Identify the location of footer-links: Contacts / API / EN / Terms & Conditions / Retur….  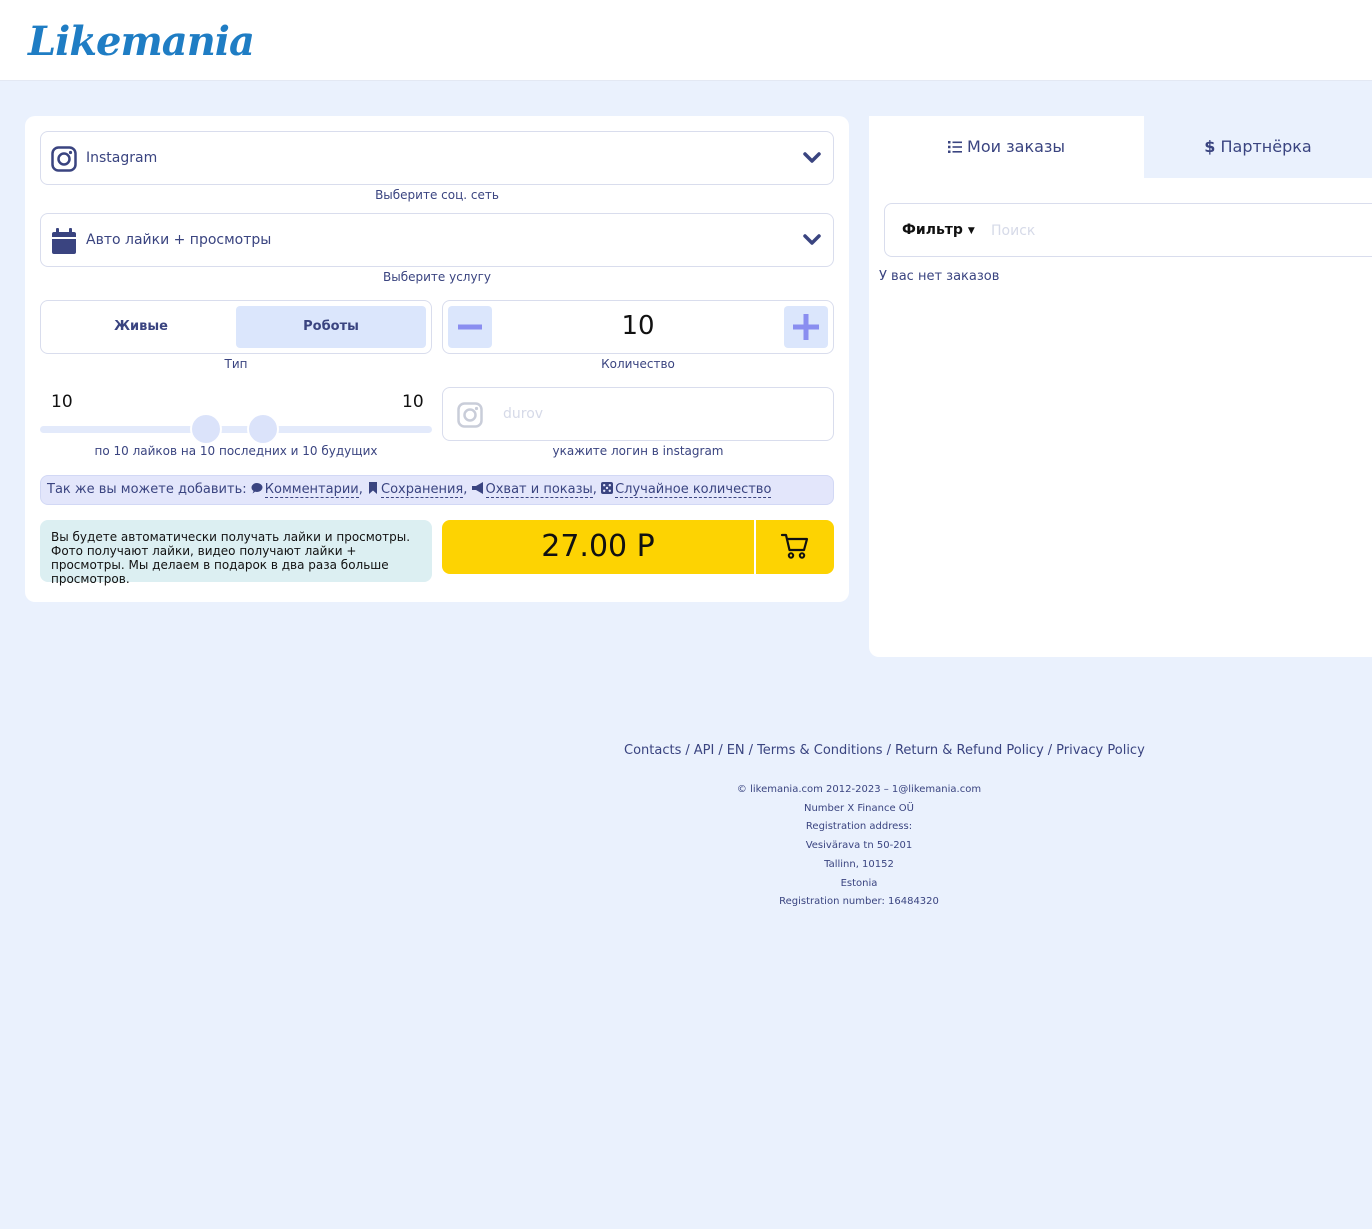
(884, 750).